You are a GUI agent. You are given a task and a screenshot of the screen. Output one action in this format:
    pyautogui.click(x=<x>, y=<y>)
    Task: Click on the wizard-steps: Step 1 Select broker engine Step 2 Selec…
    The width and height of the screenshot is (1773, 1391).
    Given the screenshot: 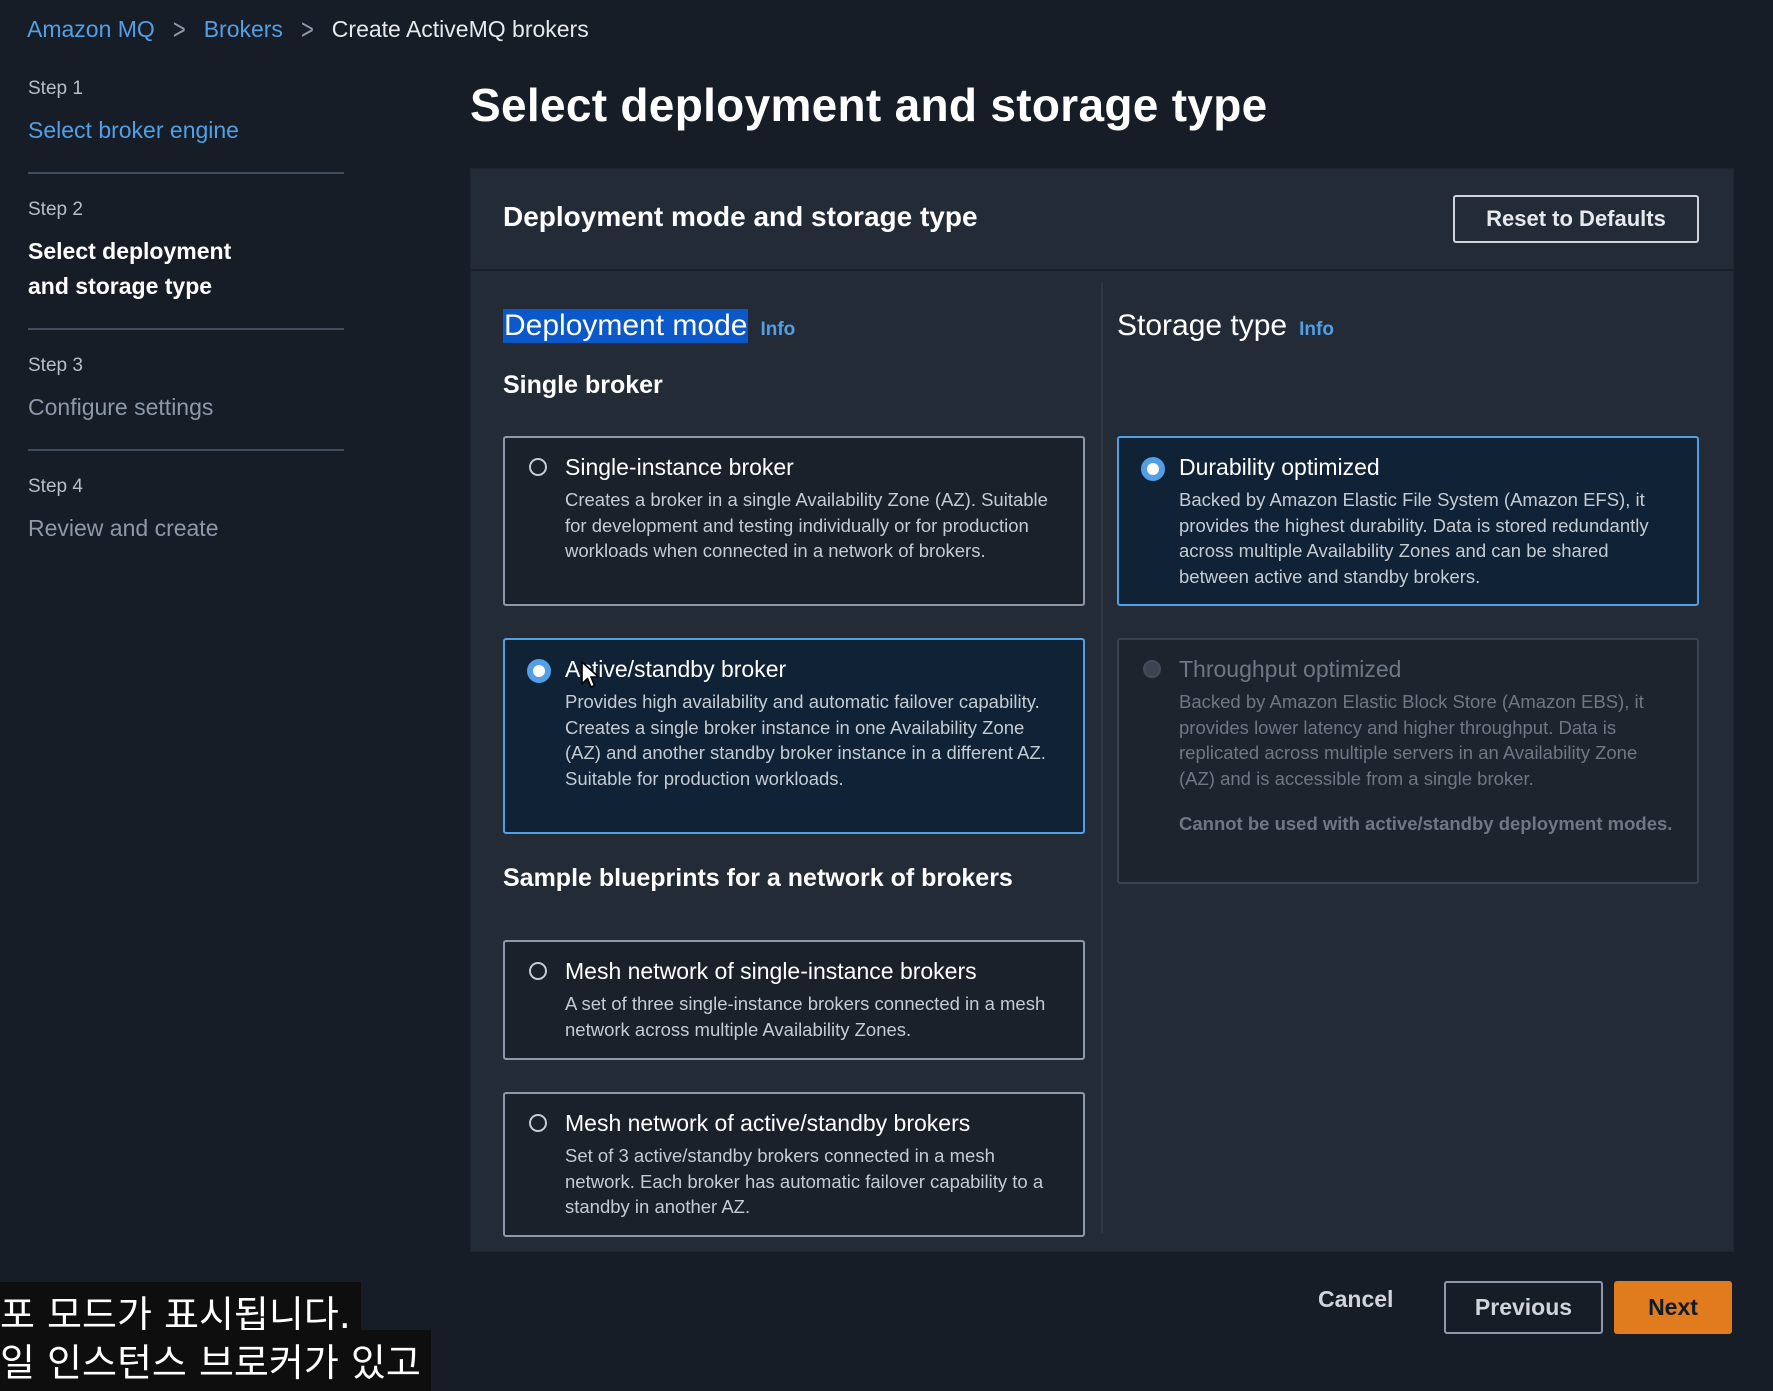 What is the action you would take?
    pyautogui.click(x=186, y=336)
    